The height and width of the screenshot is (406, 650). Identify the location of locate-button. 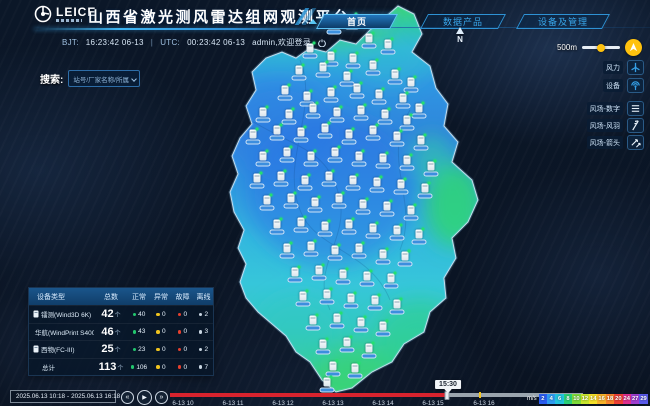
(633, 47).